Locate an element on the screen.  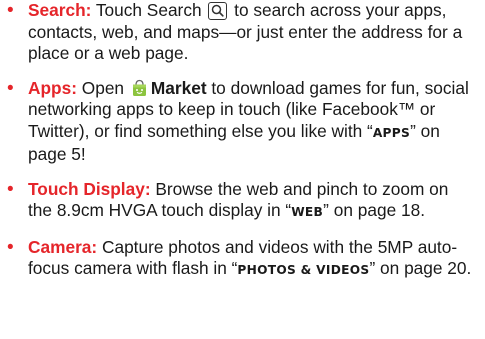
item-text: ” on page 18. is located at coordinates (374, 210).